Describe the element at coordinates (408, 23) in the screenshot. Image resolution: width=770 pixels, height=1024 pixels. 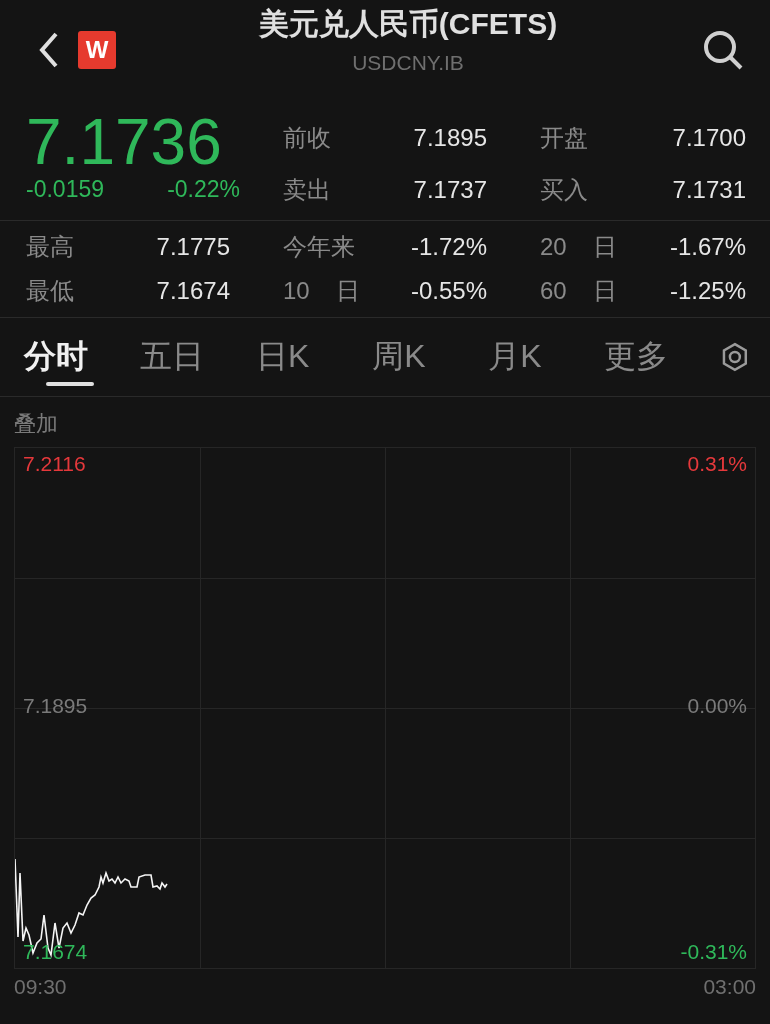
I see `page-title: 美元兑人民币(CFETS)` at that location.